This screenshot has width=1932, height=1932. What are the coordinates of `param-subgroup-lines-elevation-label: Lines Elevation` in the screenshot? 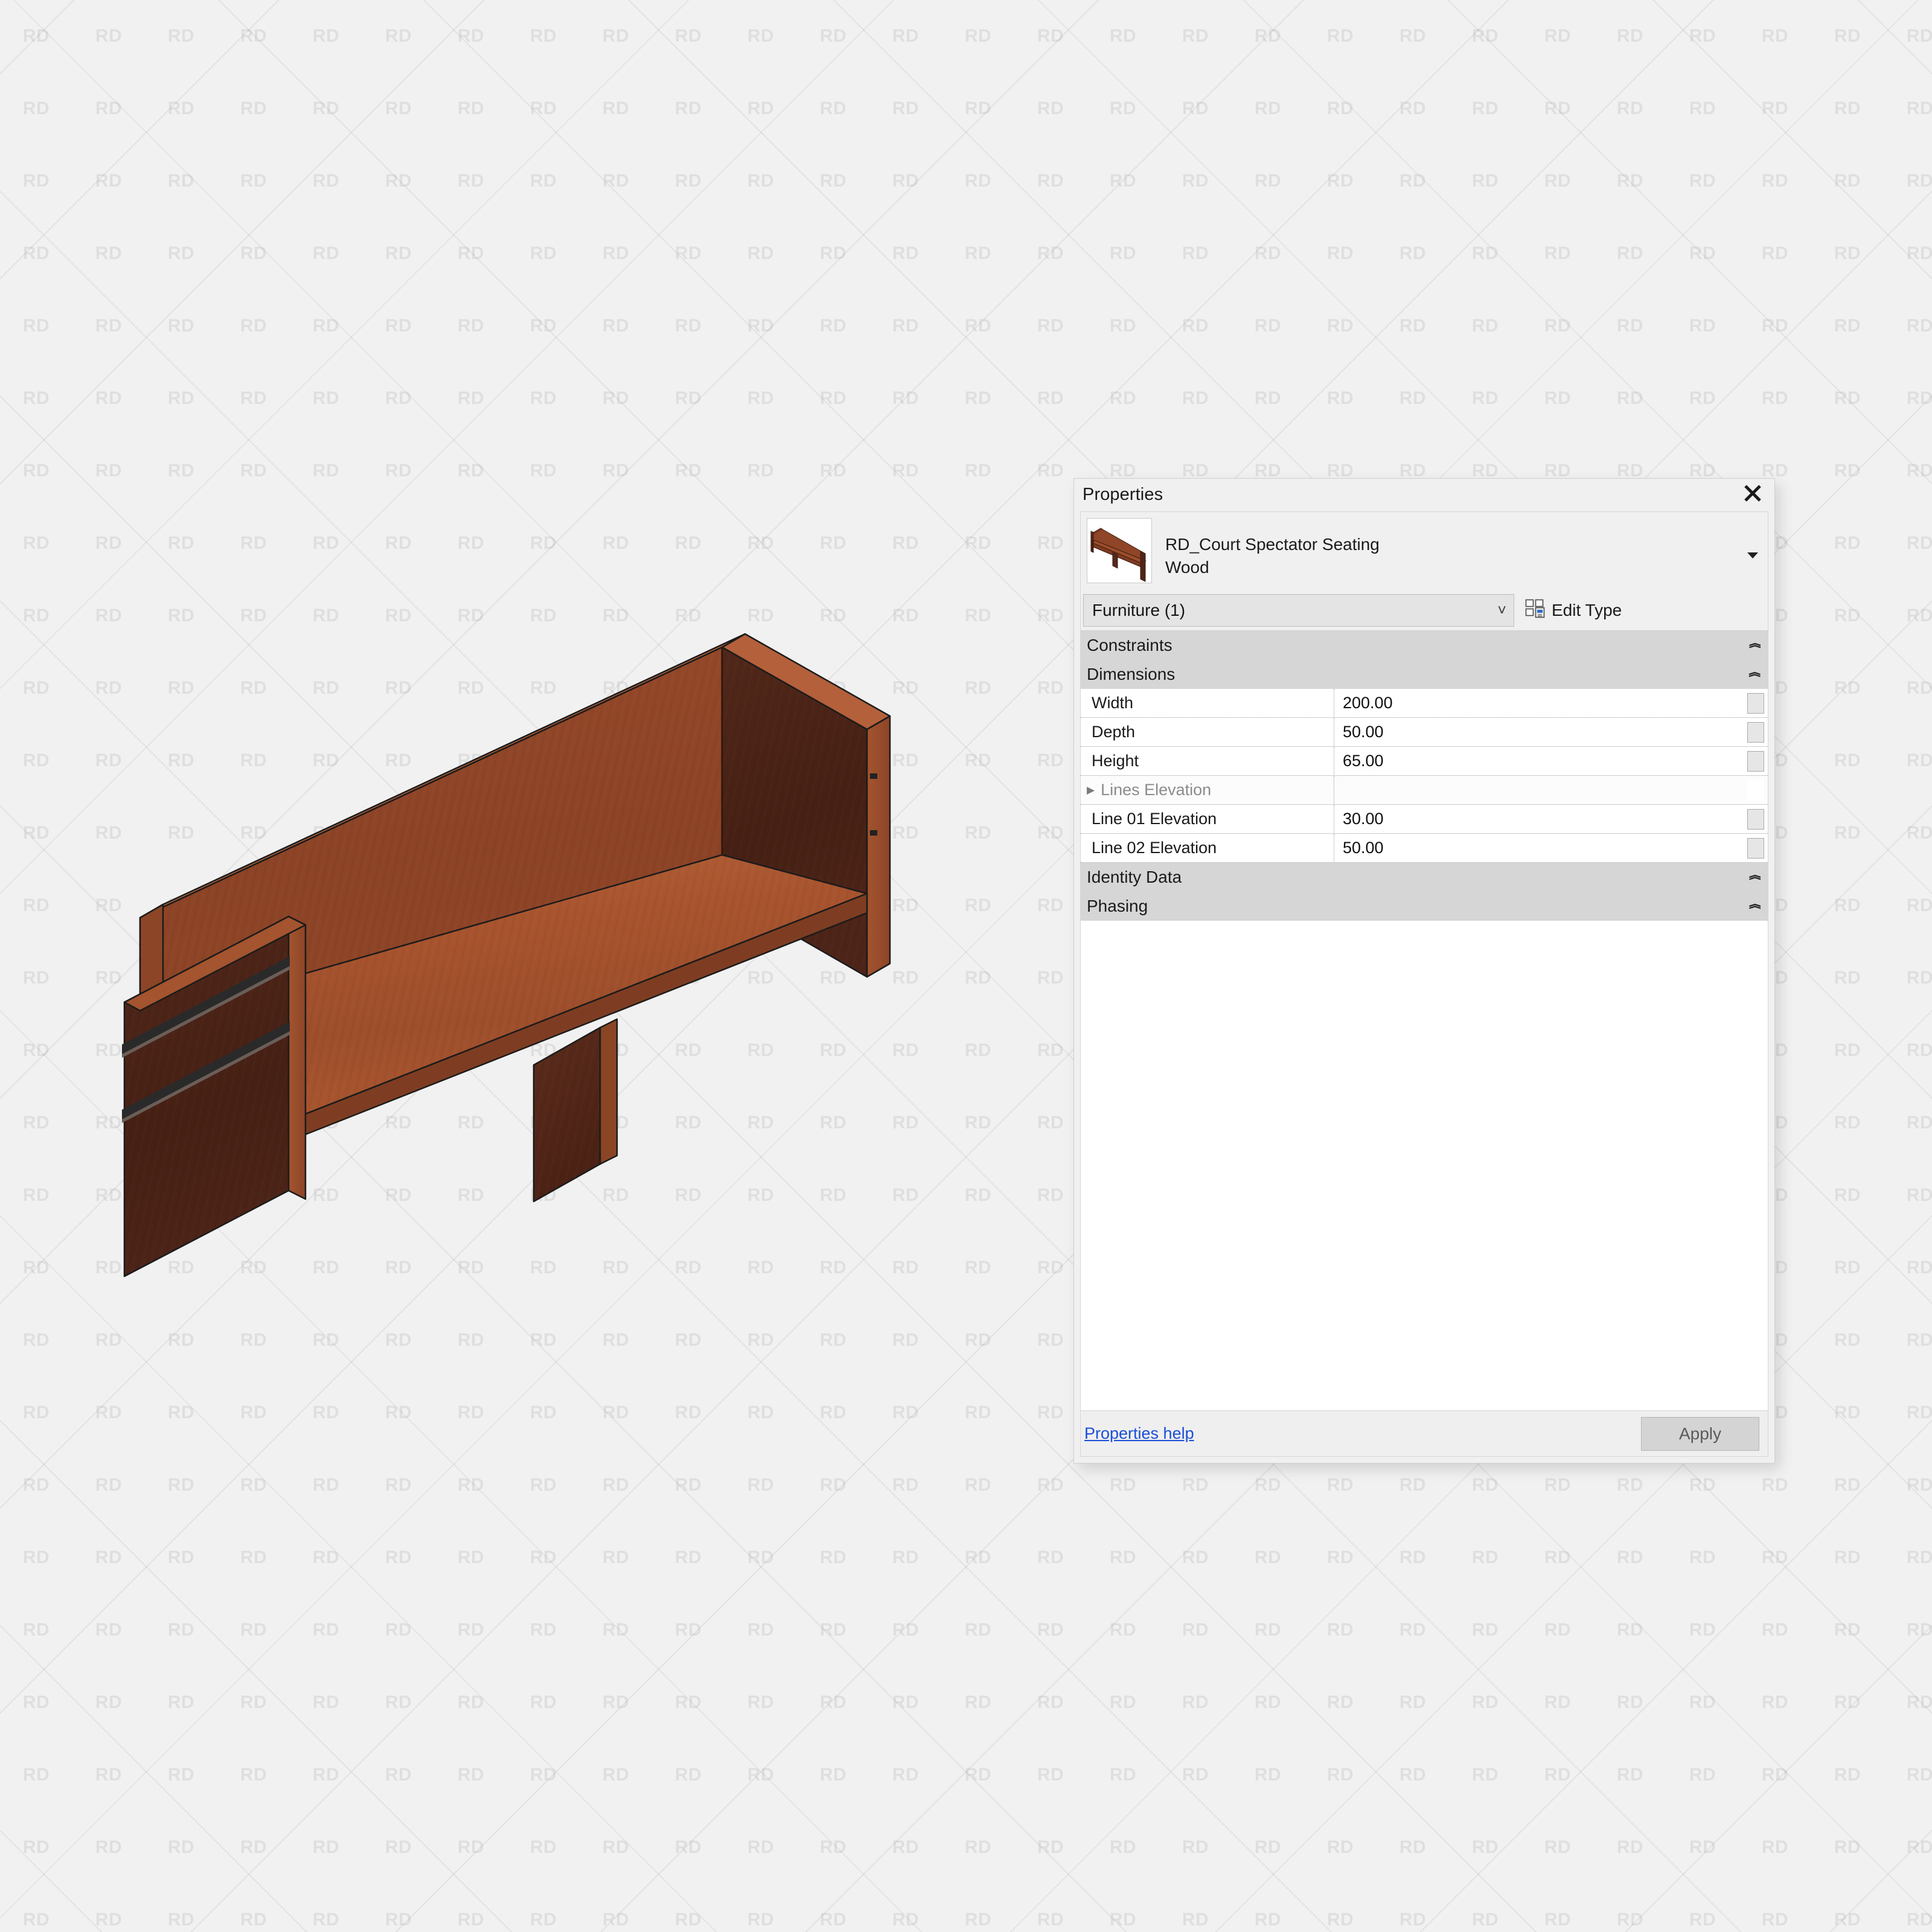 It's located at (1156, 790).